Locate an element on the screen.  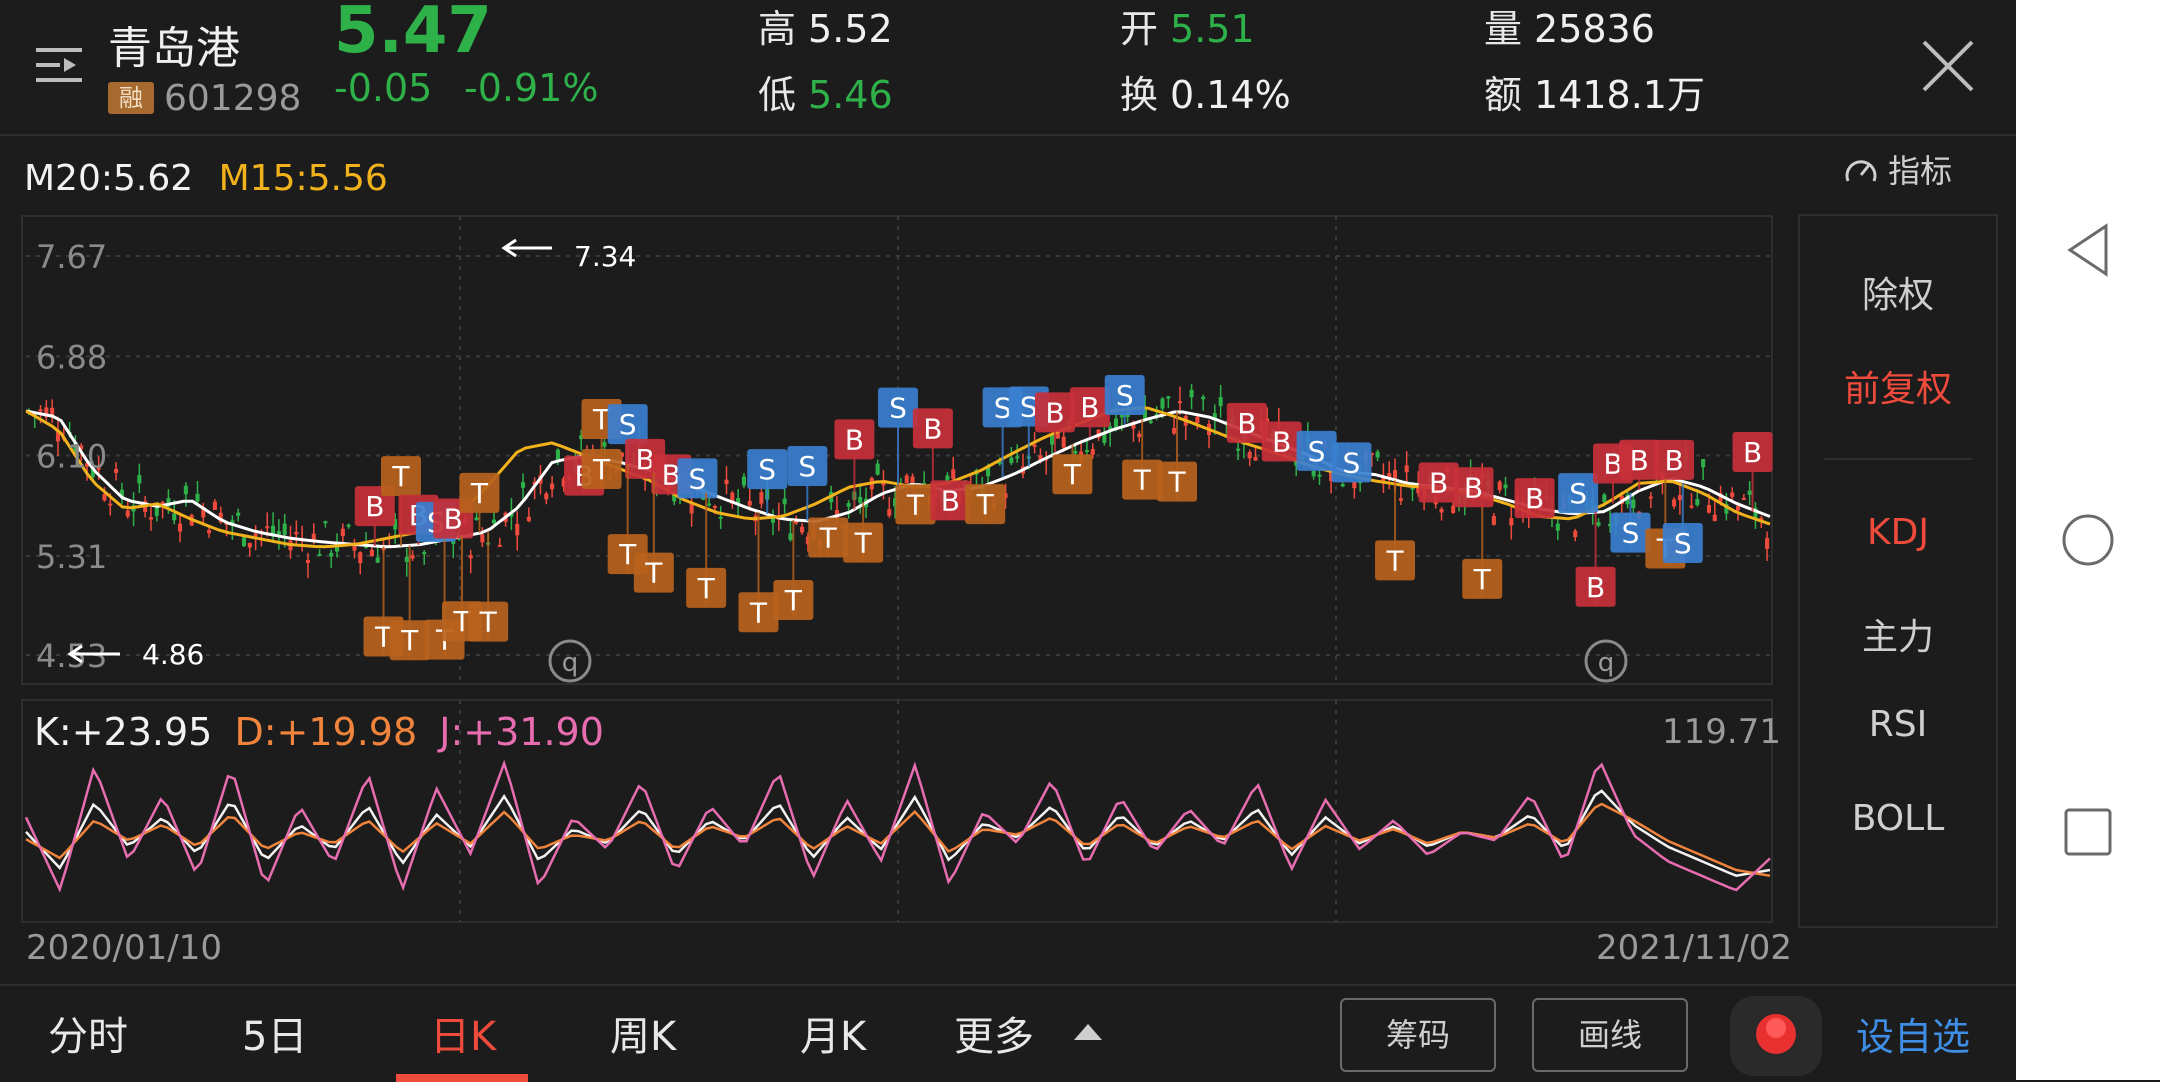
option-boll: BOLL is located at coordinates (1898, 818).